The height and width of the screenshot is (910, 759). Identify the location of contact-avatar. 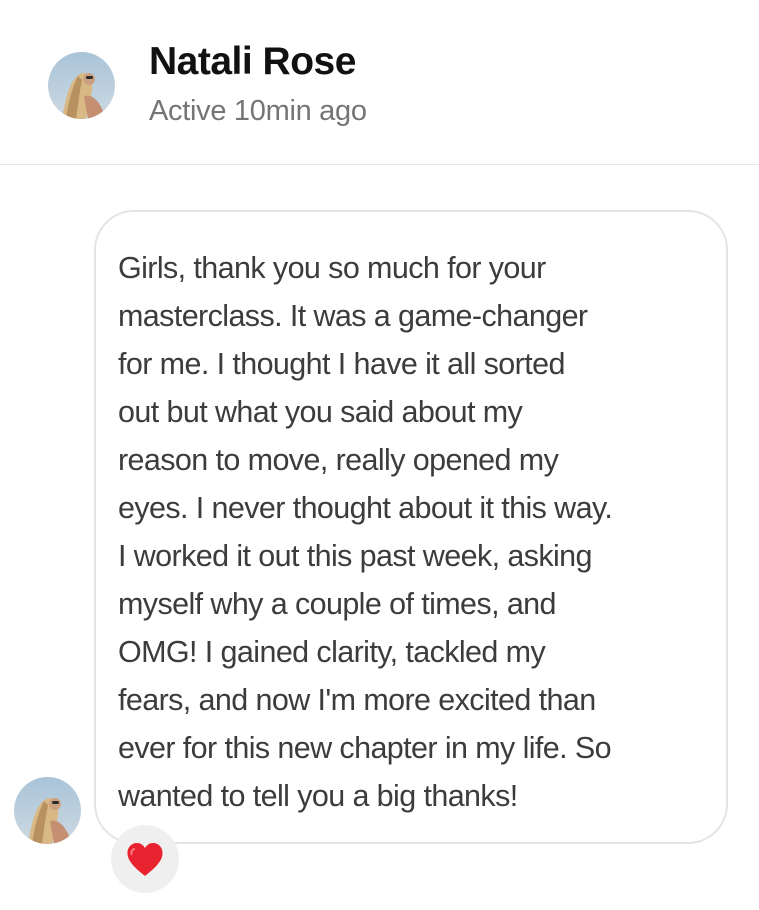
(81, 85).